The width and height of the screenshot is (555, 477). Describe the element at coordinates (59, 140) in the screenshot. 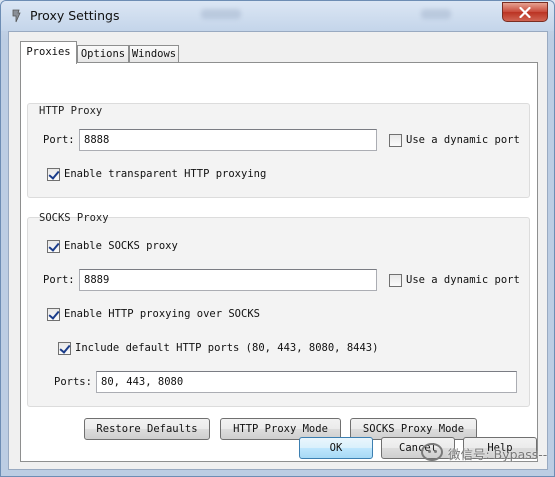

I see `http-port-label: Port:` at that location.